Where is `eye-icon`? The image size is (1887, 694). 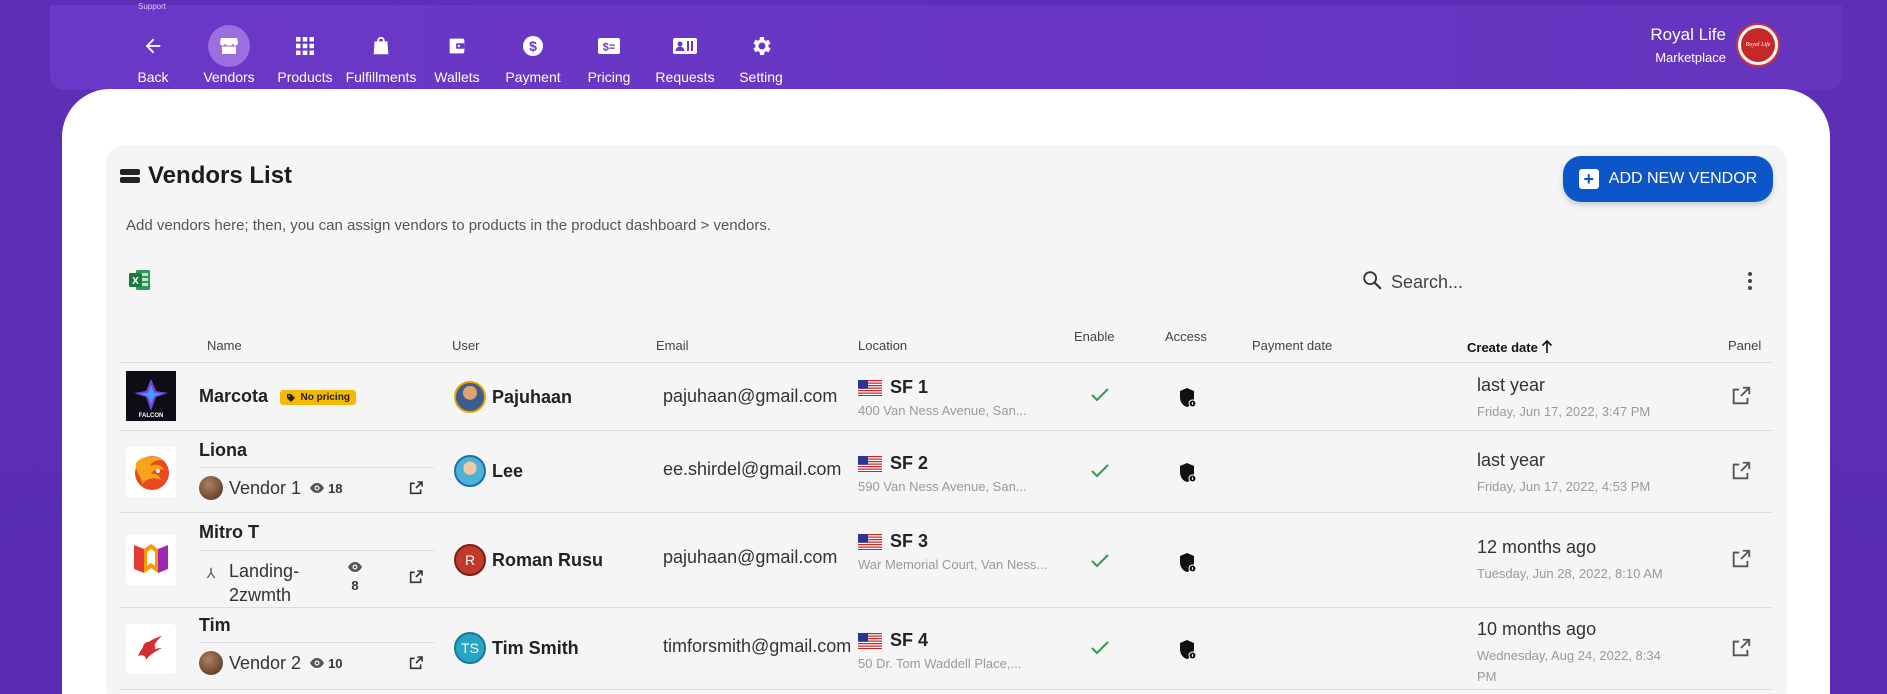
eye-icon is located at coordinates (355, 567).